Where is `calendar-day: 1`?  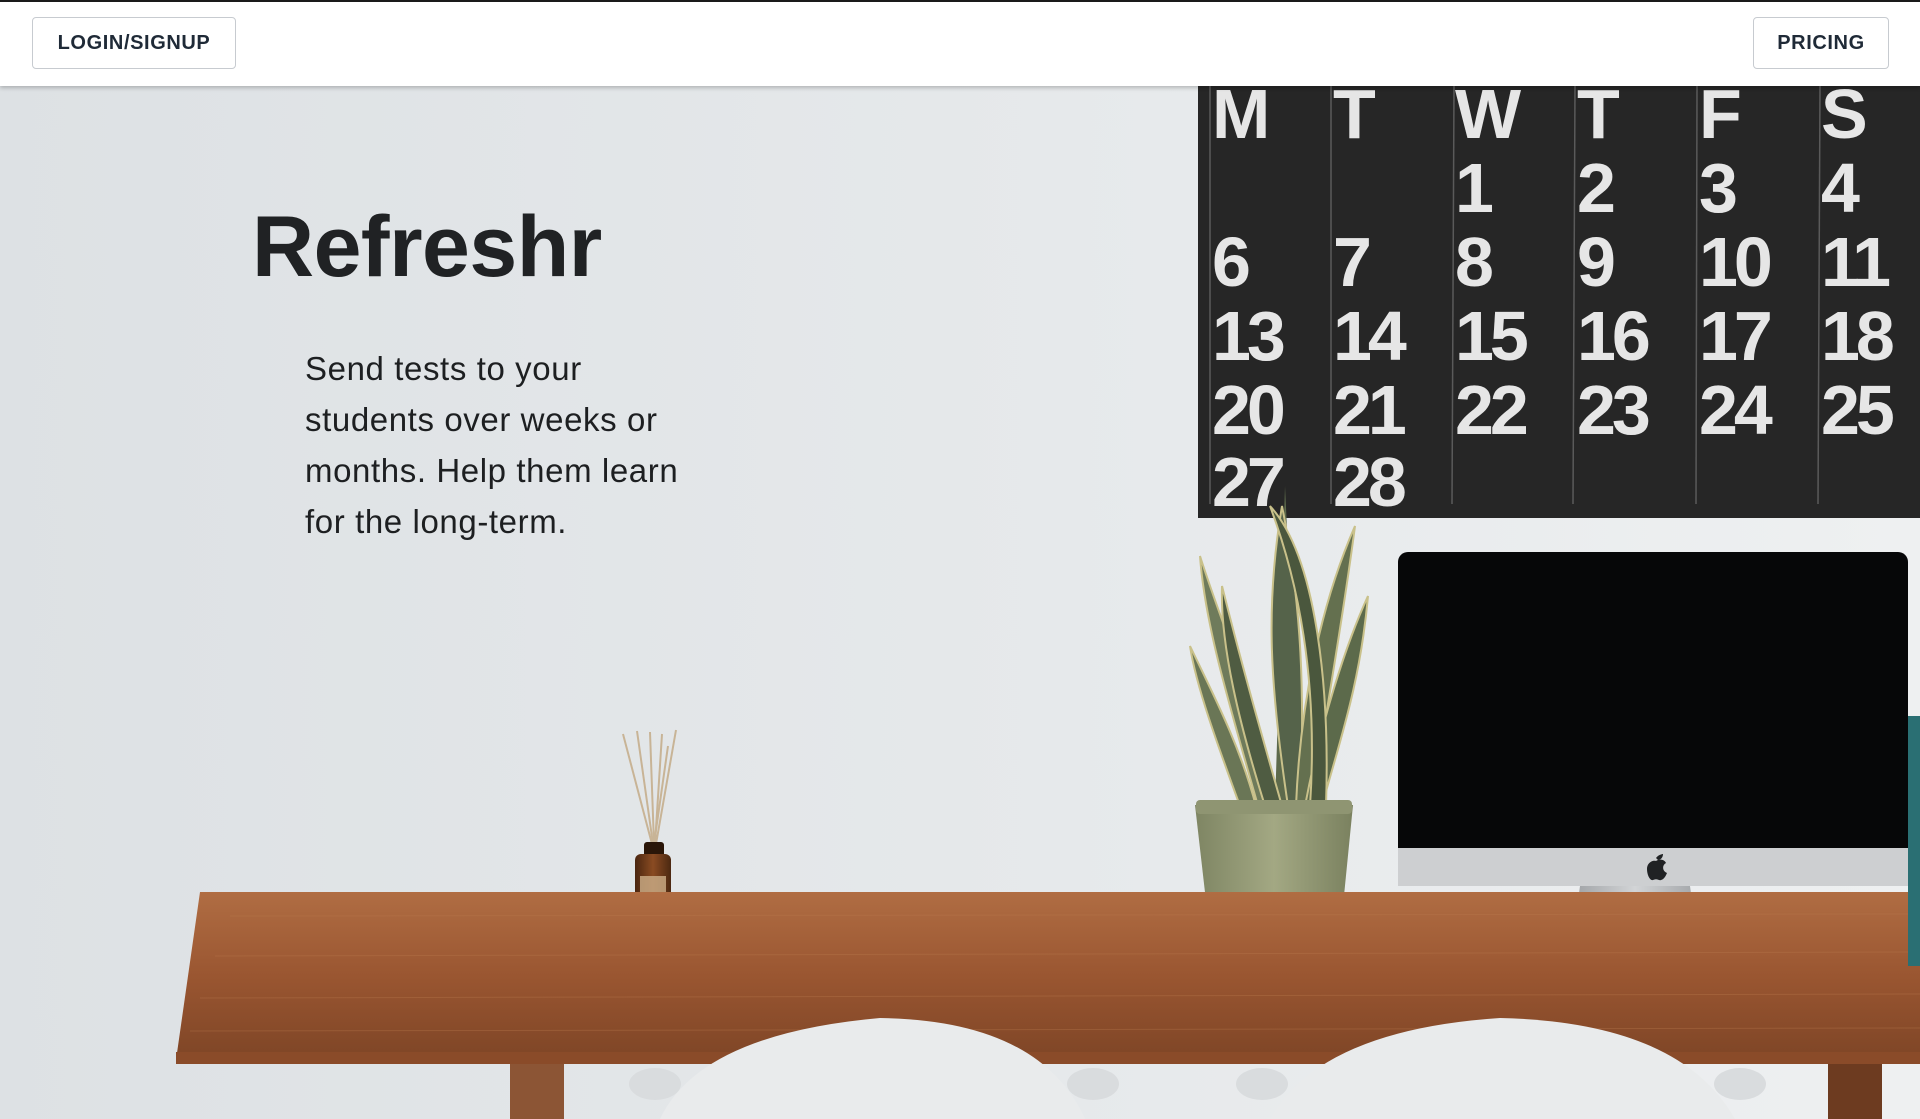
calendar-day: 1 is located at coordinates (1473, 188).